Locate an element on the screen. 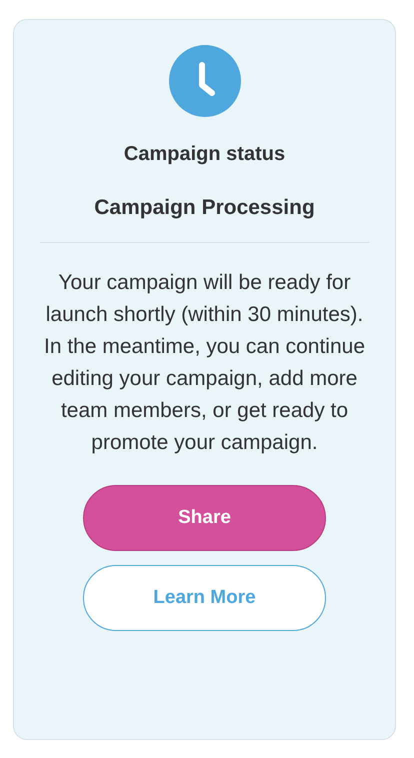 The width and height of the screenshot is (414, 758). share-button: Share is located at coordinates (204, 518).